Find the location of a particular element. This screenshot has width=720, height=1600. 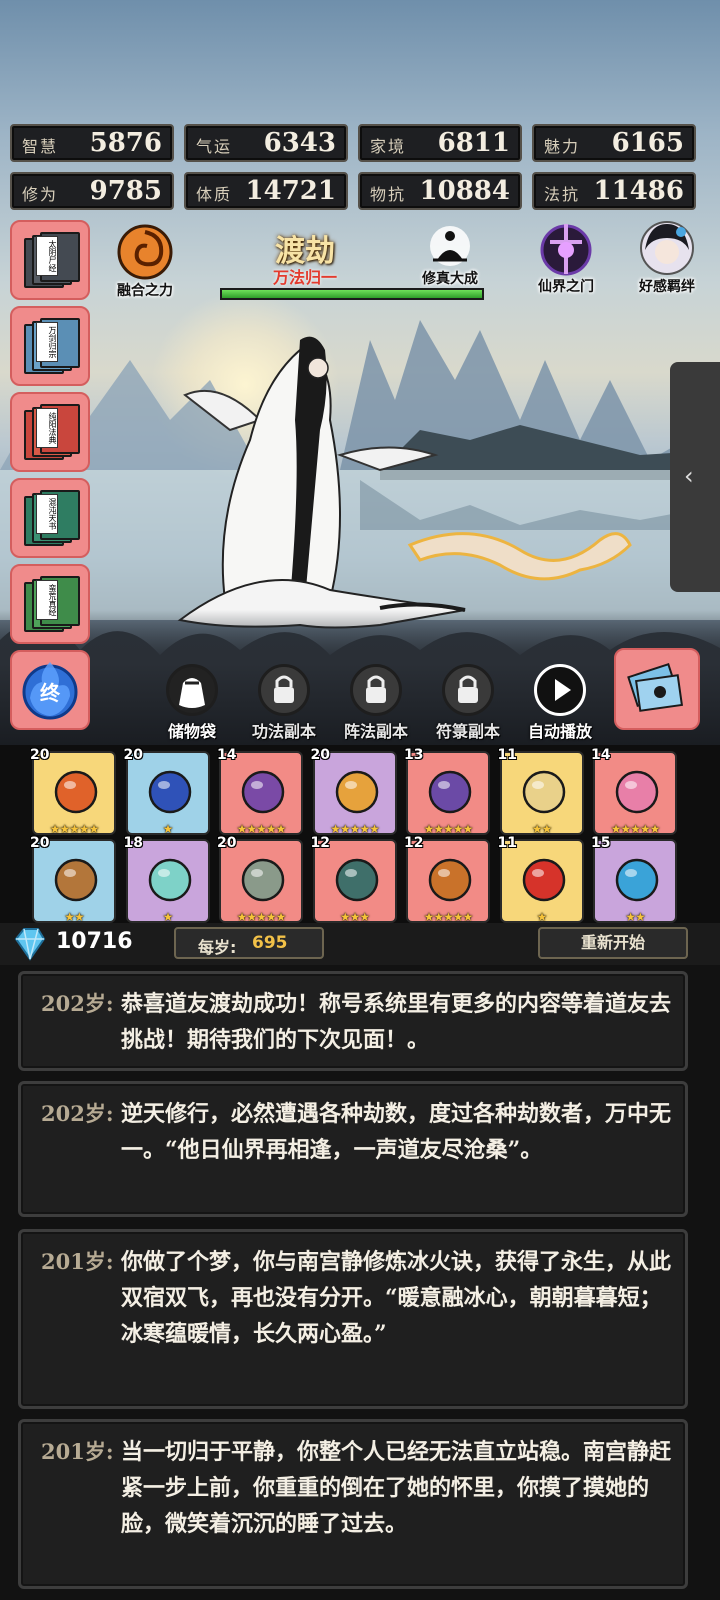

book-button-2: 万剑归宗 is located at coordinates (50, 346).